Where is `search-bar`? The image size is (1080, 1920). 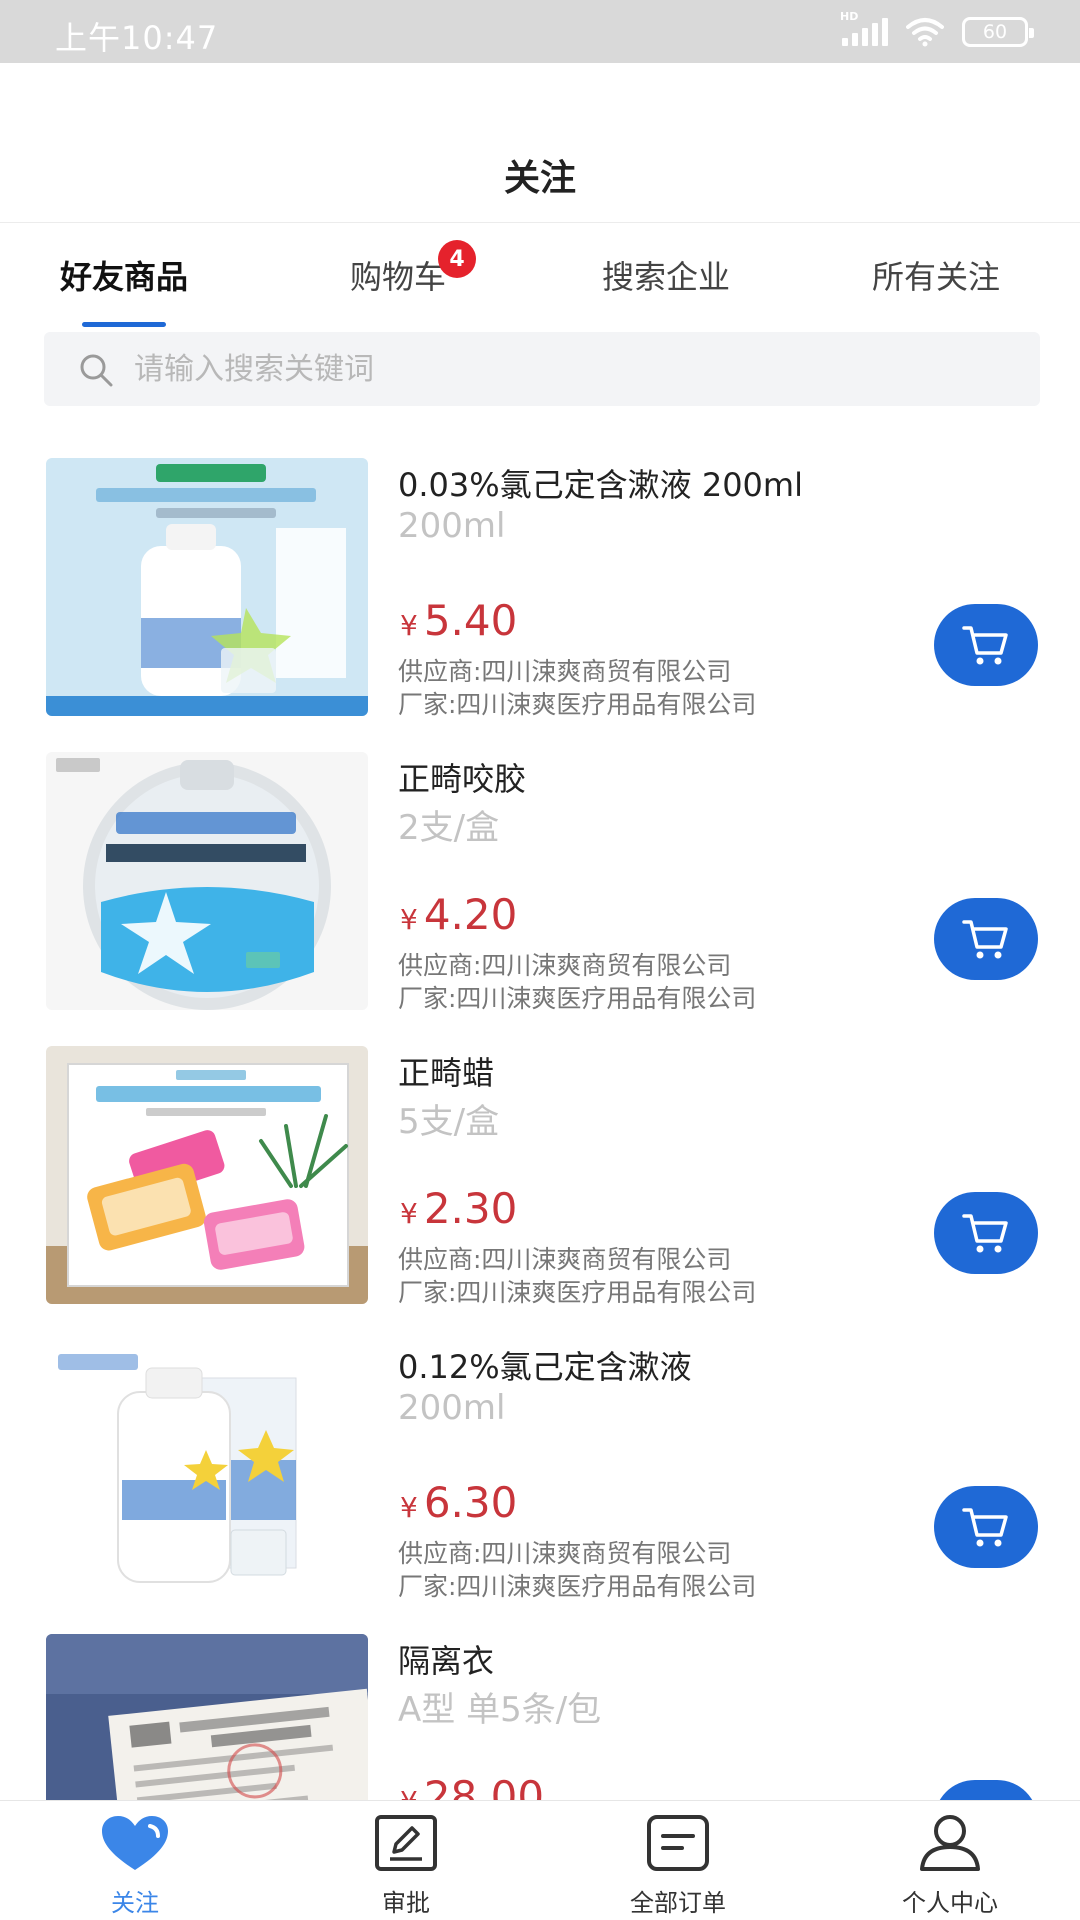 search-bar is located at coordinates (542, 369).